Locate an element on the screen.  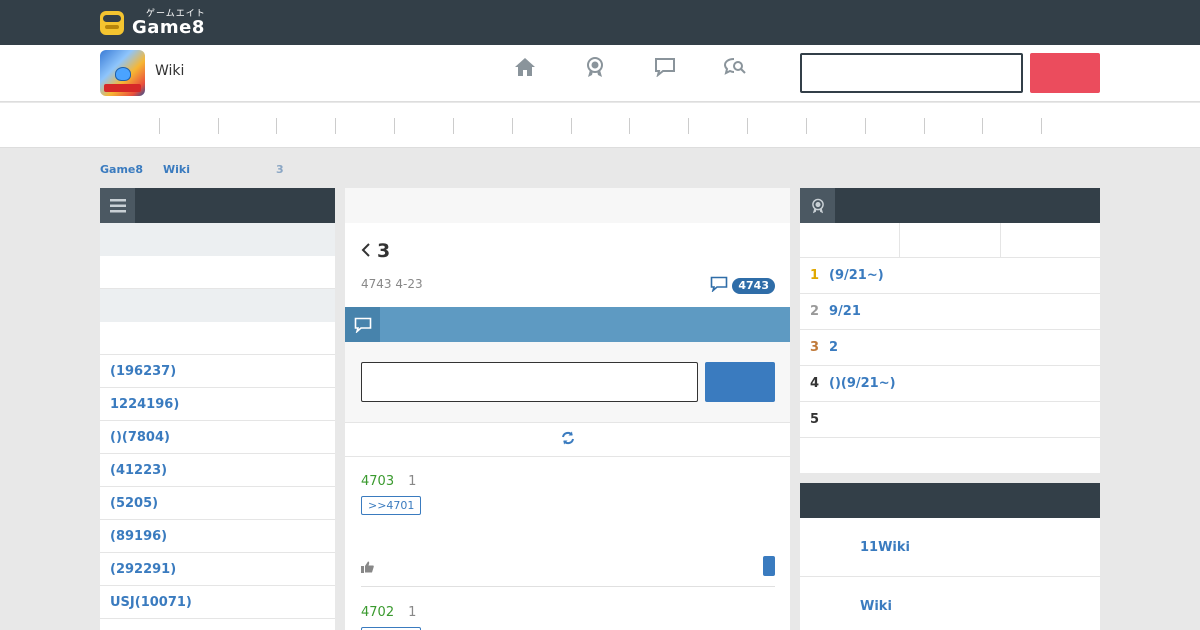
post-number: 4703 is located at coordinates (377, 481).